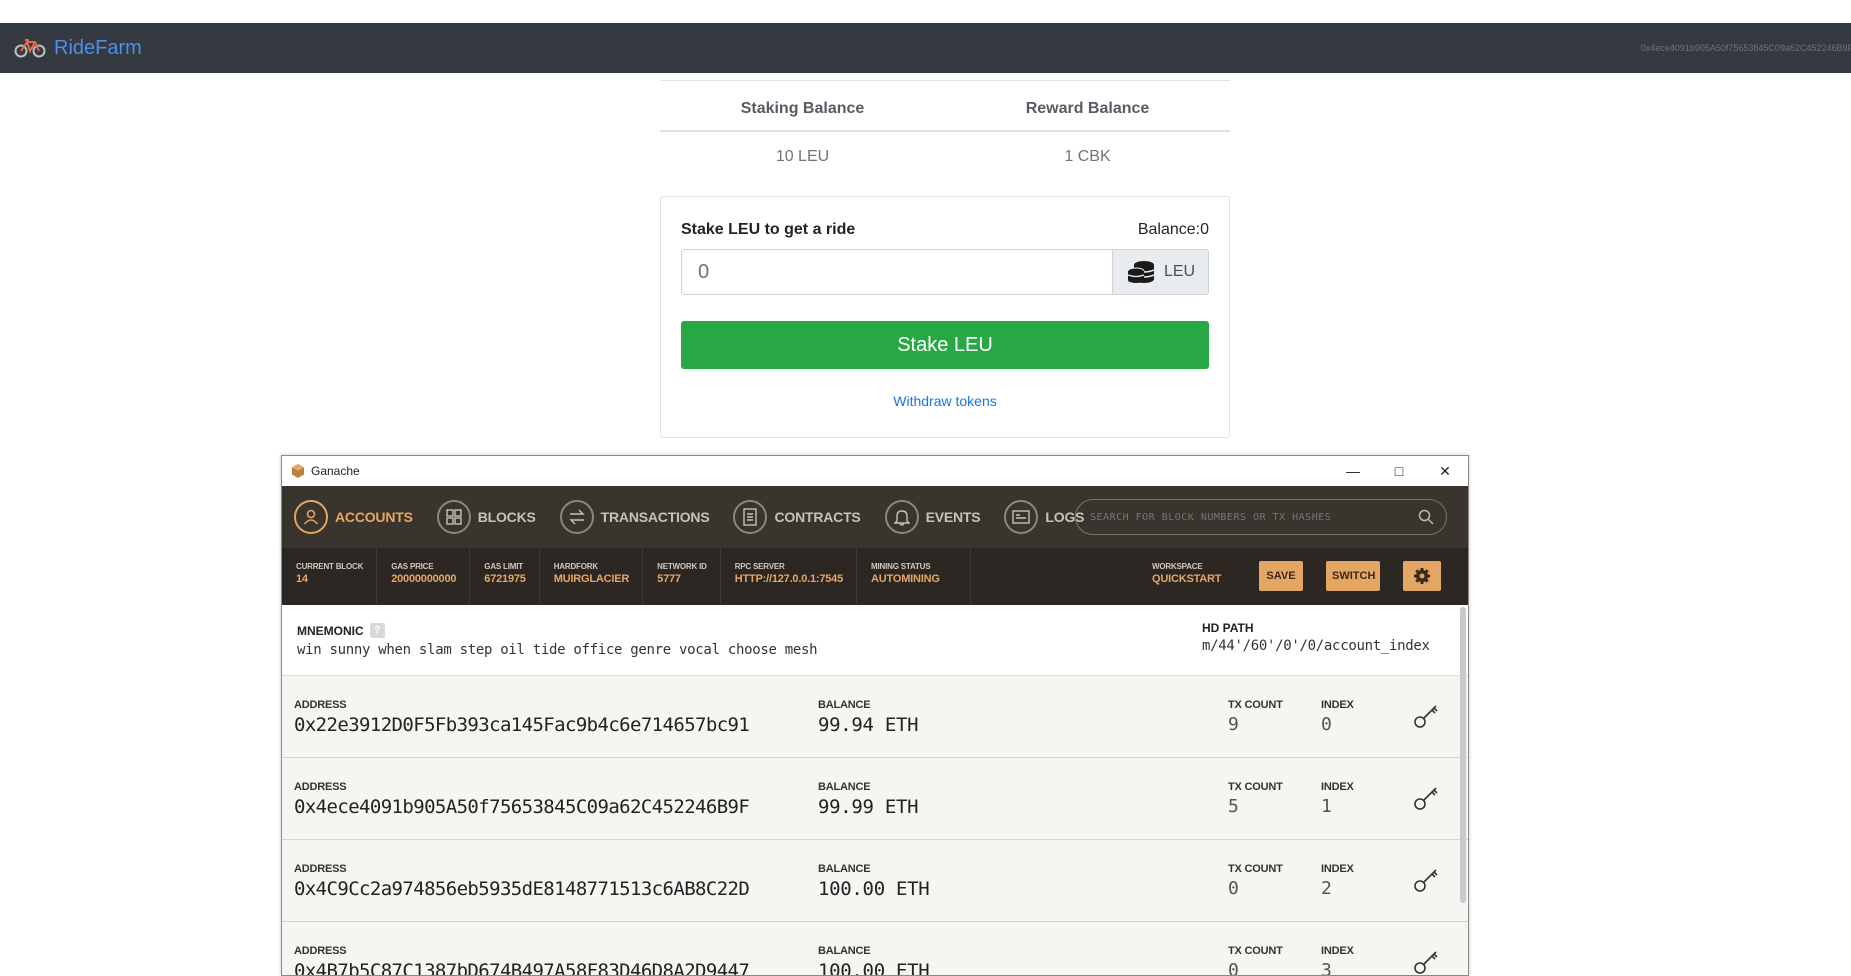 The height and width of the screenshot is (976, 1851). What do you see at coordinates (335, 471) in the screenshot?
I see `ganache-window-title: Ganache` at bounding box center [335, 471].